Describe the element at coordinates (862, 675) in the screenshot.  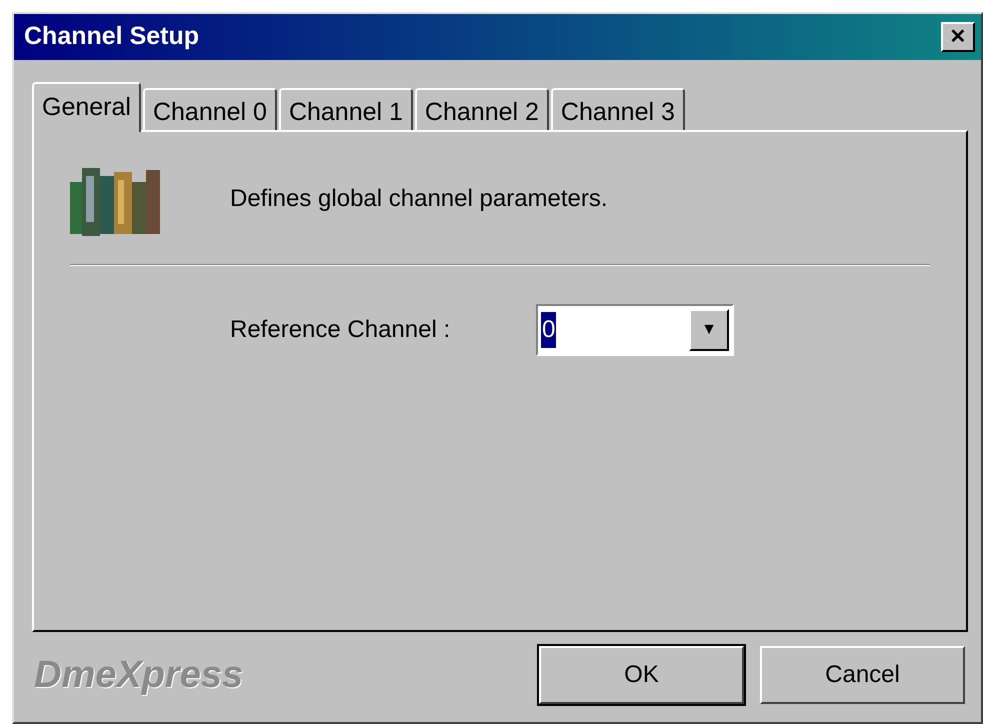
I see `cancel-button: Cancel` at that location.